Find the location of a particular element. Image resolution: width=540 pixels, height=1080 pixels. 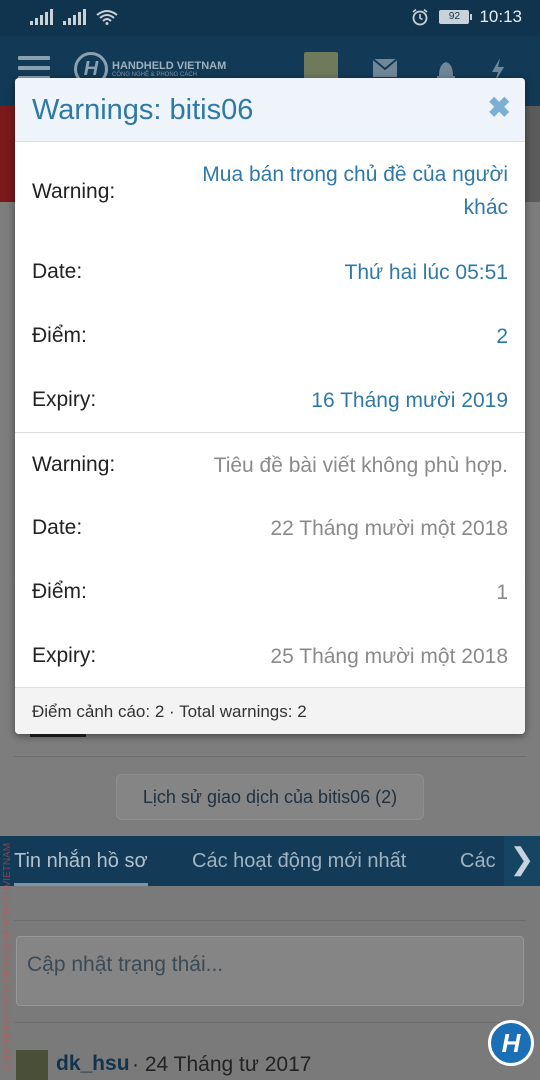

status-bar: 92 10:13 is located at coordinates (270, 18).